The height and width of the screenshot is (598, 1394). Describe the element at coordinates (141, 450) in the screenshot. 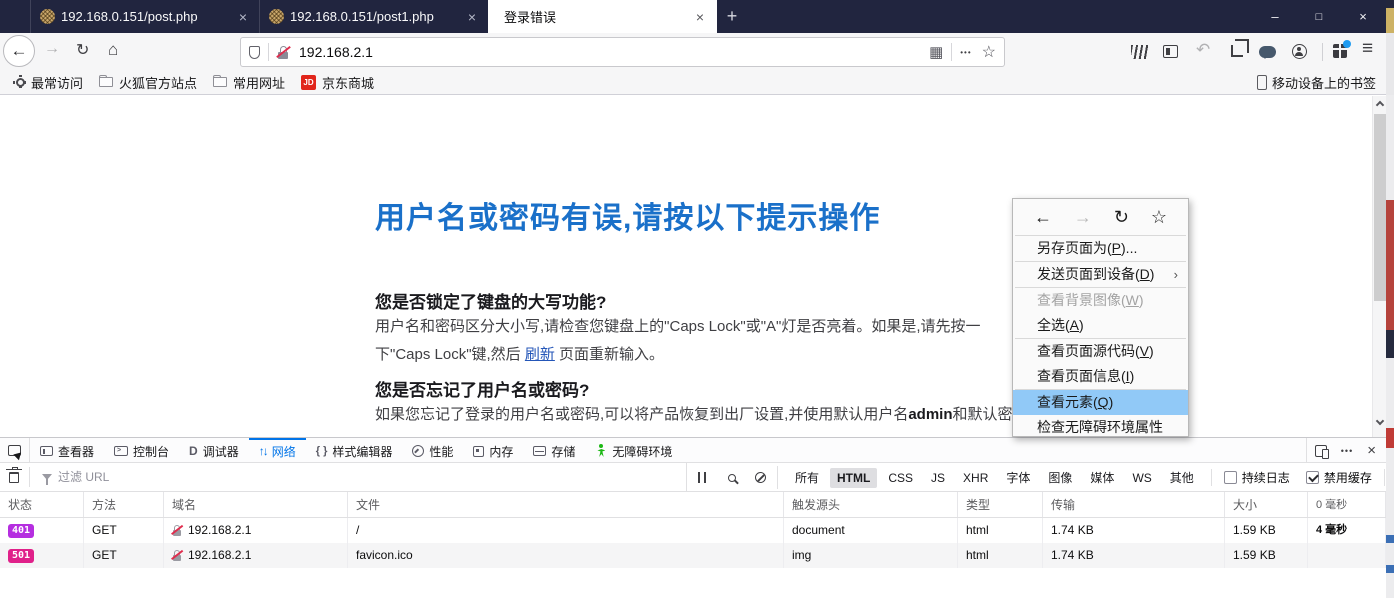

I see `devtools-tab-console: > 控制台` at that location.